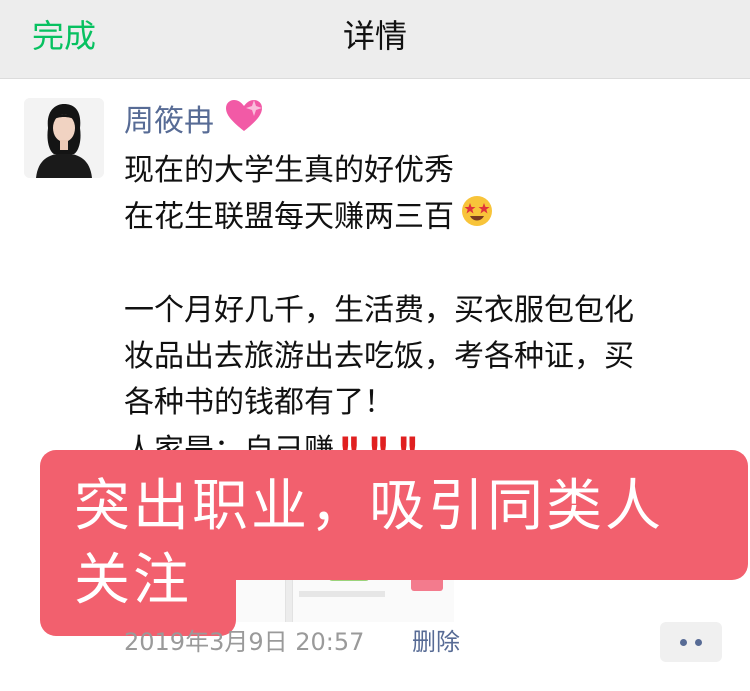  Describe the element at coordinates (477, 218) in the screenshot. I see `star-struck-emoji-icon` at that location.